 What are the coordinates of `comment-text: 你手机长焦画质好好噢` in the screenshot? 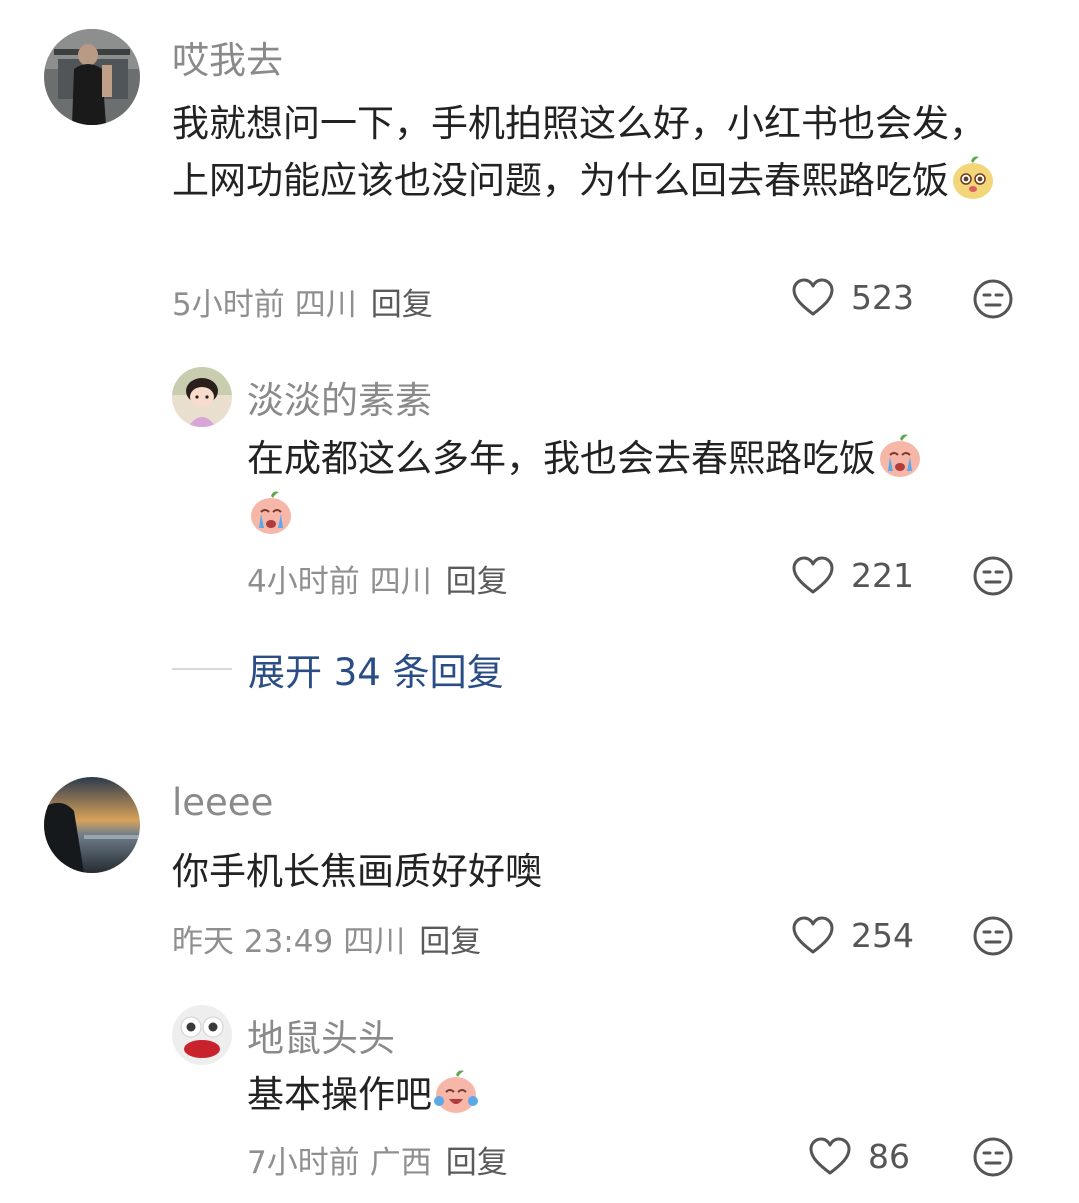 It's located at (357, 871).